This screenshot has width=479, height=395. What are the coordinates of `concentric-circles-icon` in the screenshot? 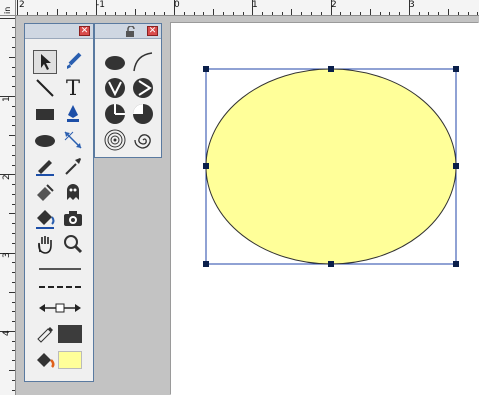 It's located at (115, 140).